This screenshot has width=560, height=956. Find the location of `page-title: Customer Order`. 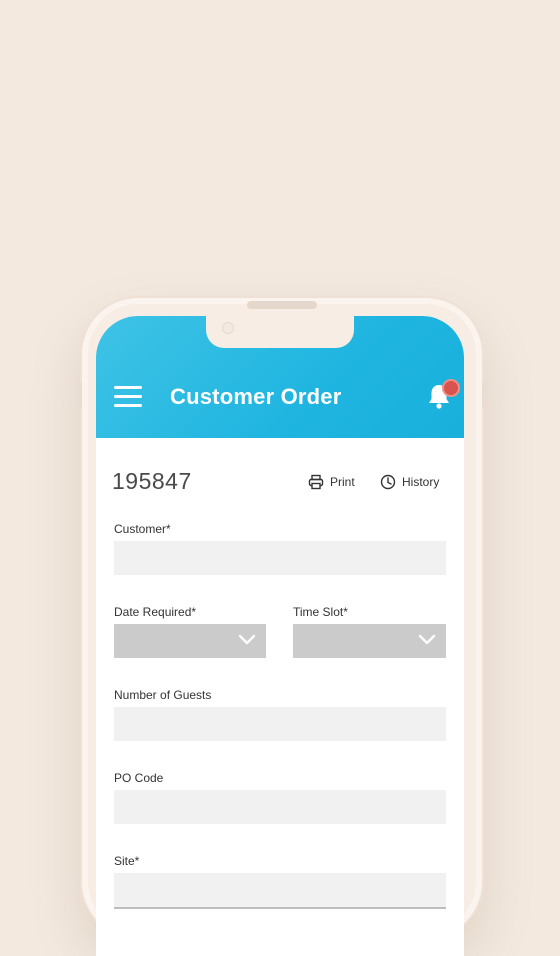

page-title: Customer Order is located at coordinates (256, 396).